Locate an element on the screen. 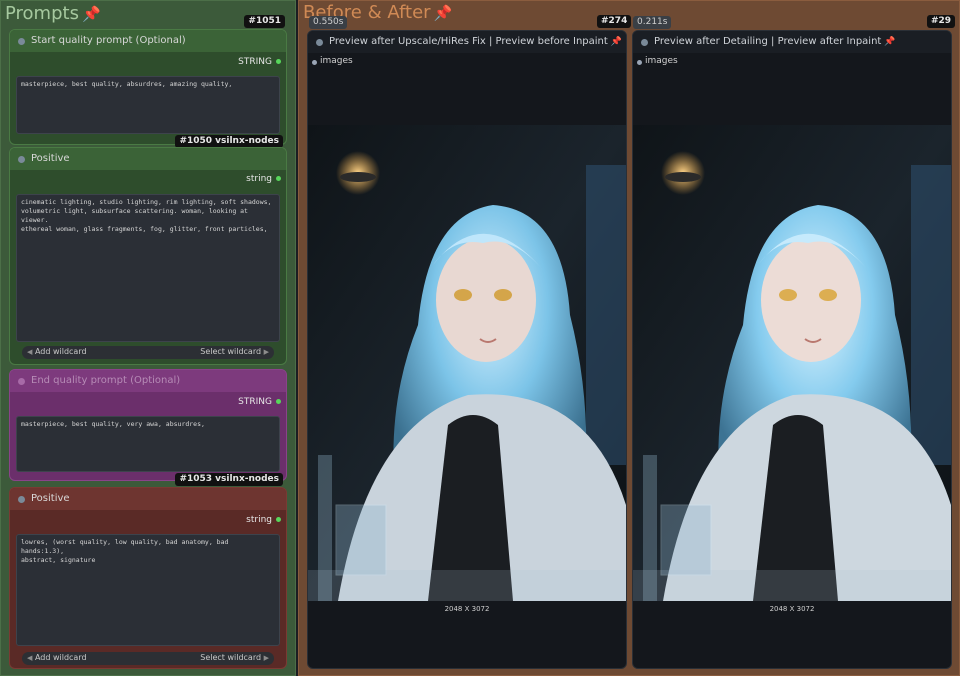 The width and height of the screenshot is (960, 676). execution-time-badge: 0.211s is located at coordinates (652, 22).